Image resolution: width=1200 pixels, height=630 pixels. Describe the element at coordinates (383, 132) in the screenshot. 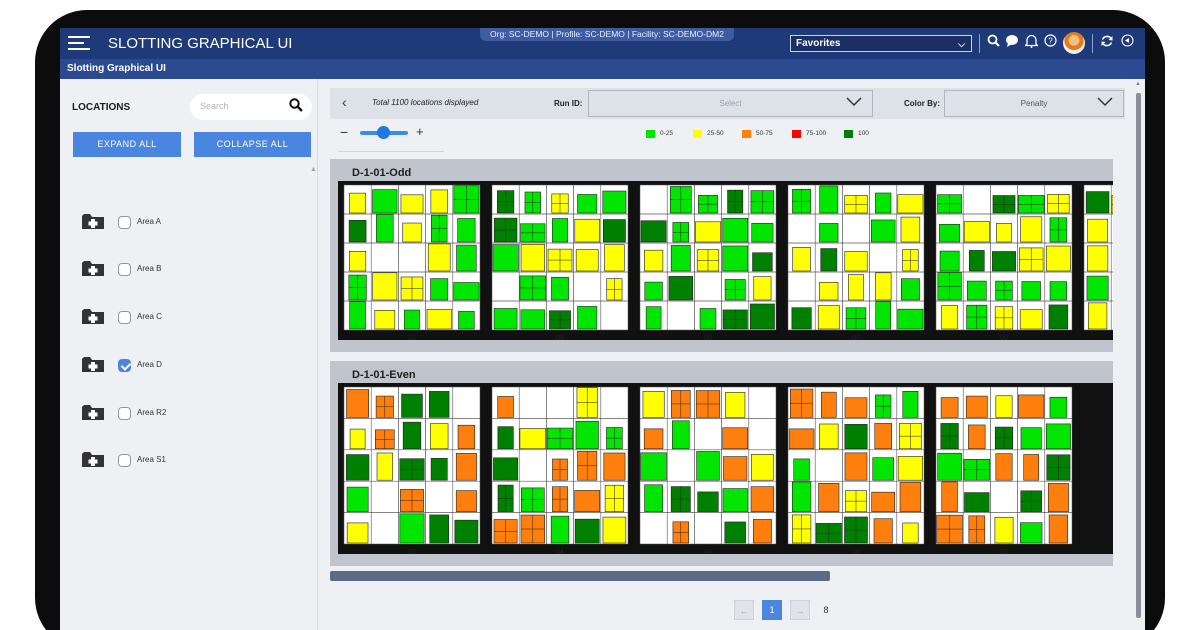

I see `zoom-slider-handle` at that location.